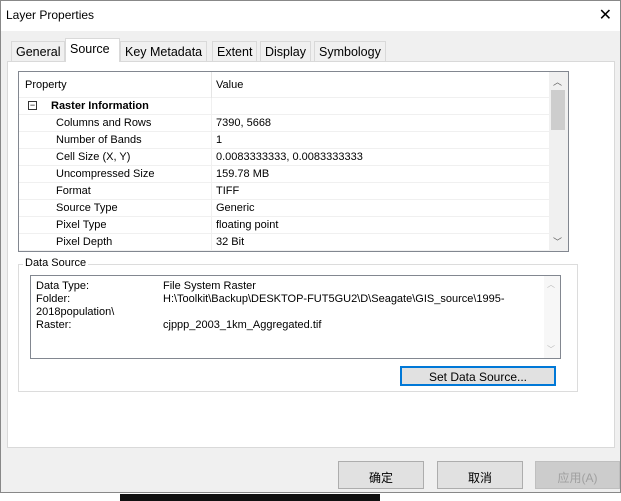  I want to click on apply-button: 应用(A), so click(577, 475).